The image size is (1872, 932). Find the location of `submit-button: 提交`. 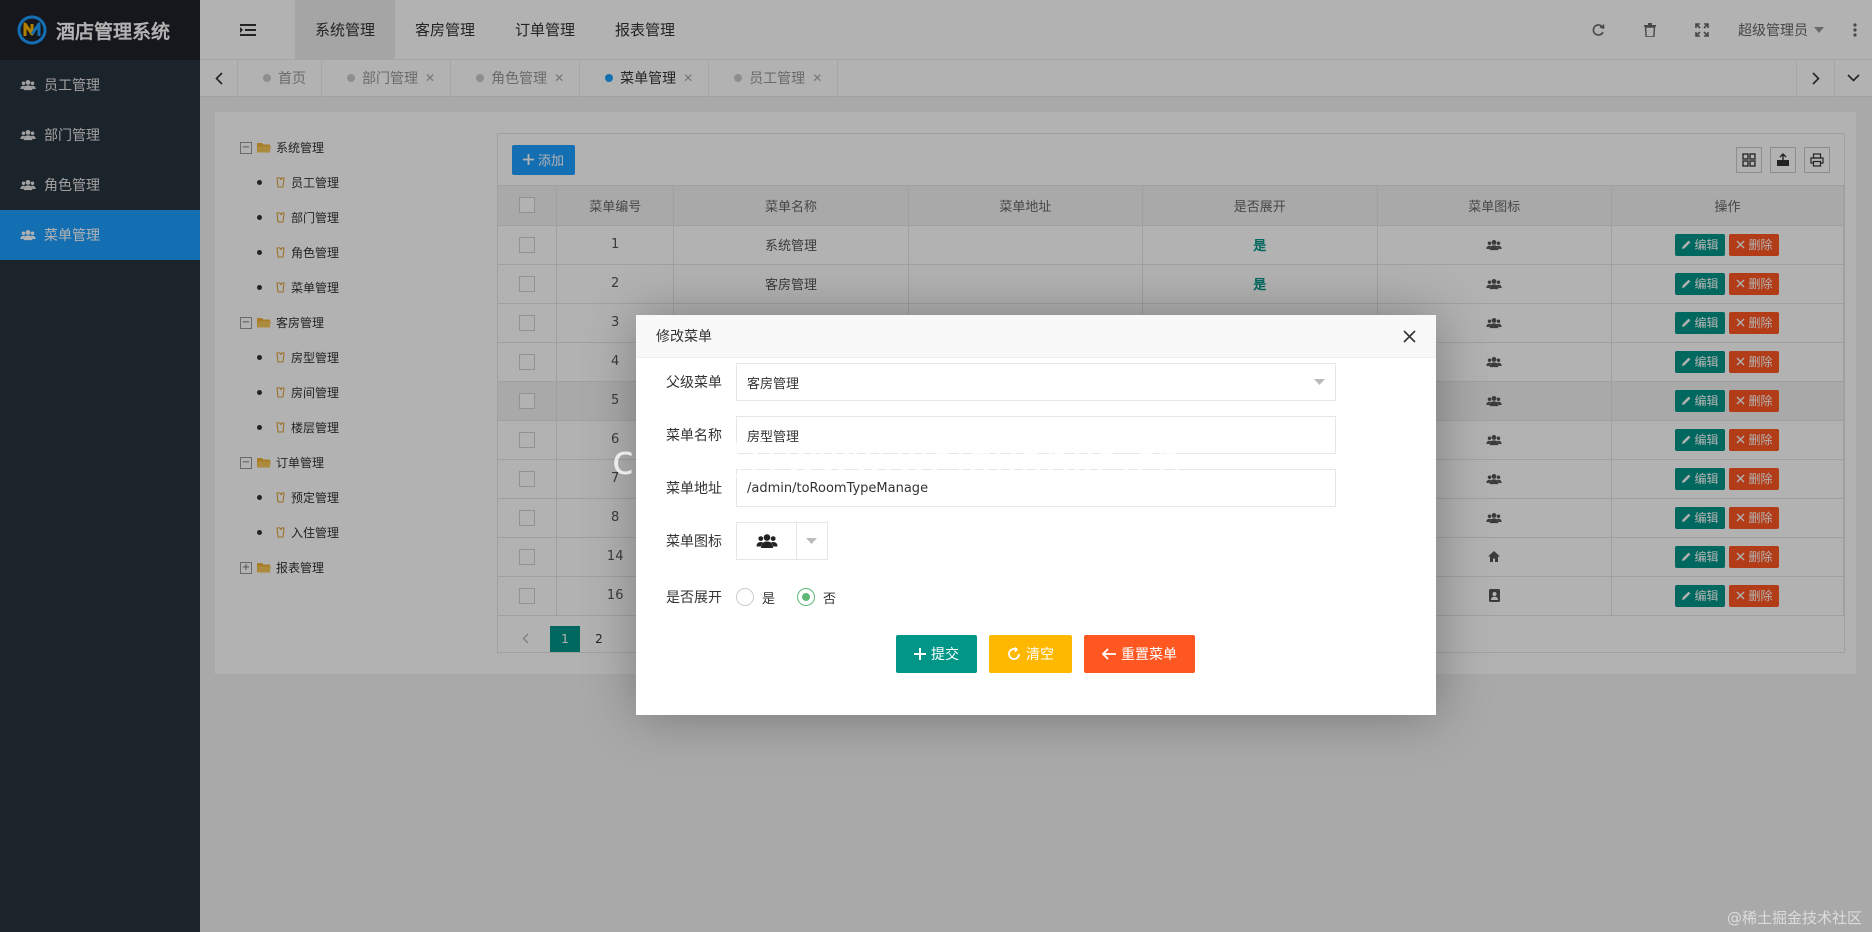

submit-button: 提交 is located at coordinates (936, 654).